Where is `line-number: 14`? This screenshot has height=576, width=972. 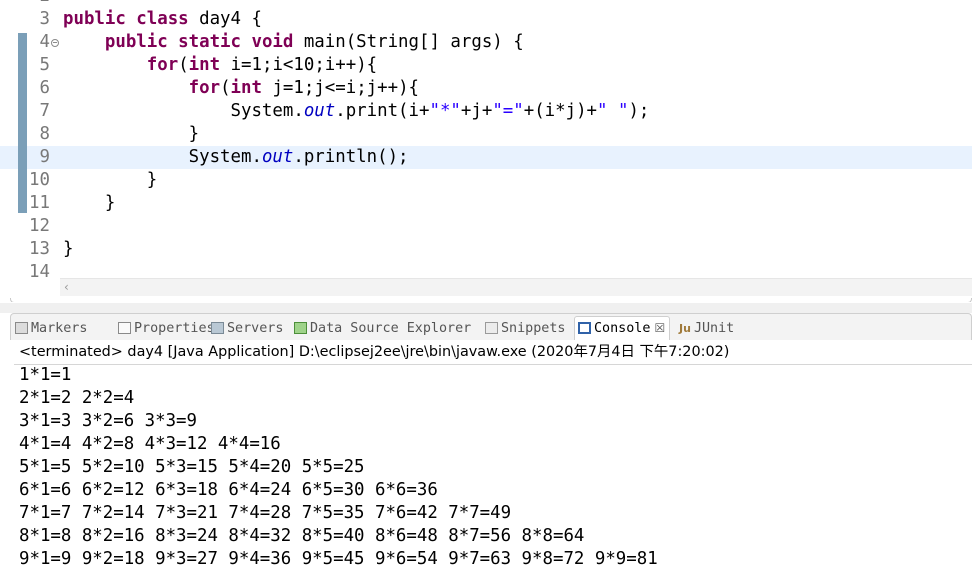 line-number: 14 is located at coordinates (39, 272).